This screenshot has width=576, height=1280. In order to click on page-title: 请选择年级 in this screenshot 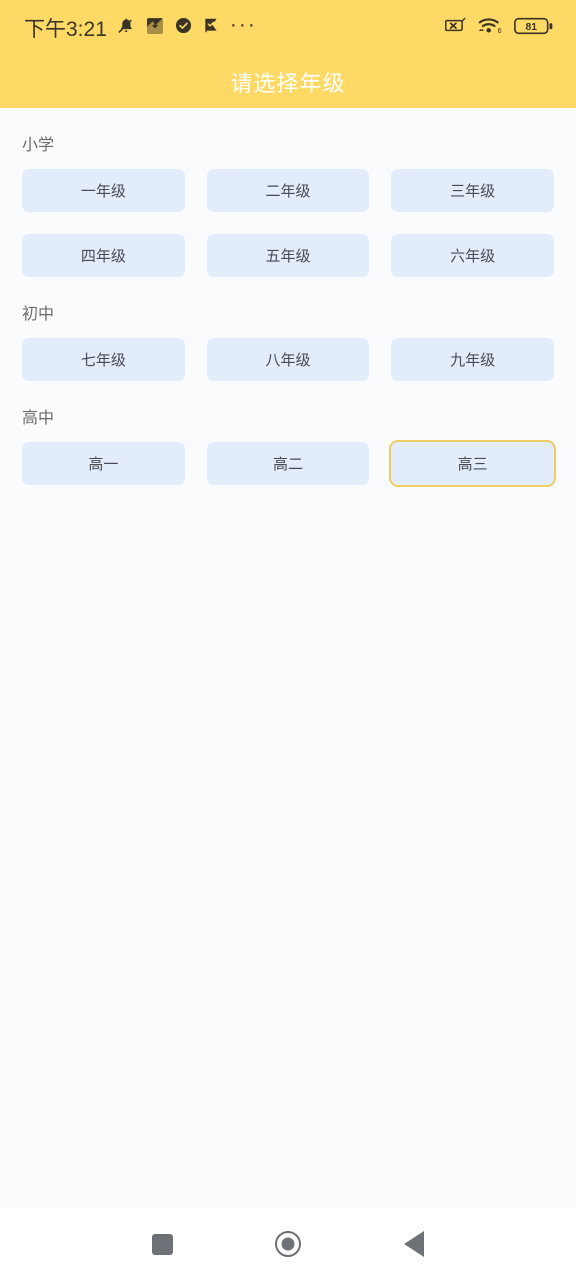, I will do `click(288, 83)`.